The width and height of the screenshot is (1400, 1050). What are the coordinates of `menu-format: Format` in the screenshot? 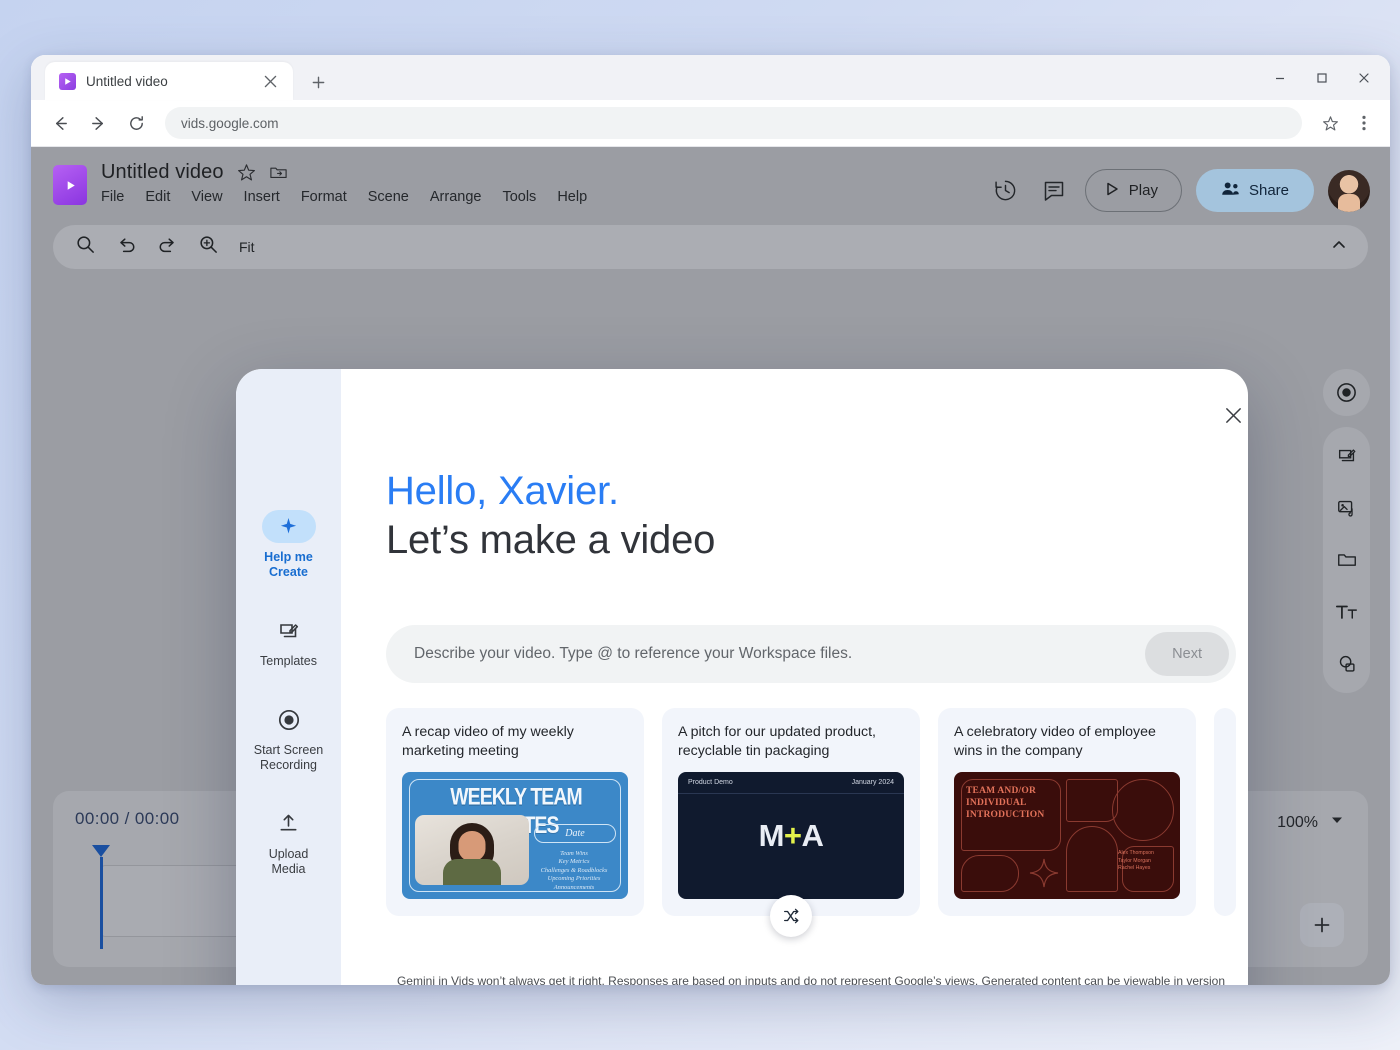 It's located at (324, 197).